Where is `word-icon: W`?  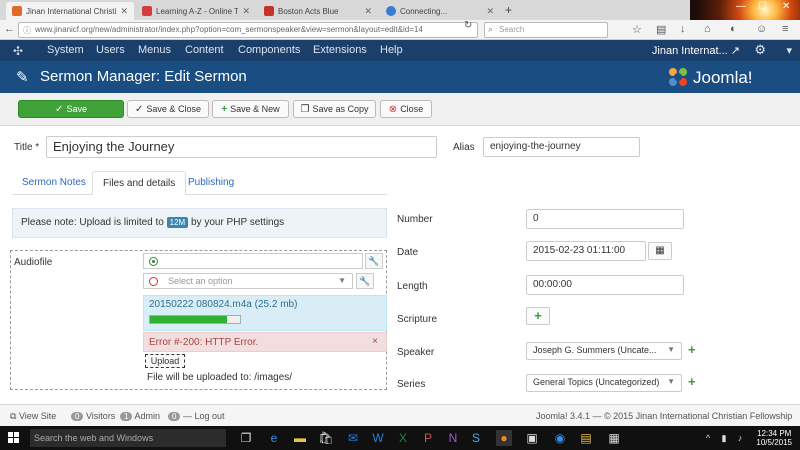 word-icon: W is located at coordinates (378, 438).